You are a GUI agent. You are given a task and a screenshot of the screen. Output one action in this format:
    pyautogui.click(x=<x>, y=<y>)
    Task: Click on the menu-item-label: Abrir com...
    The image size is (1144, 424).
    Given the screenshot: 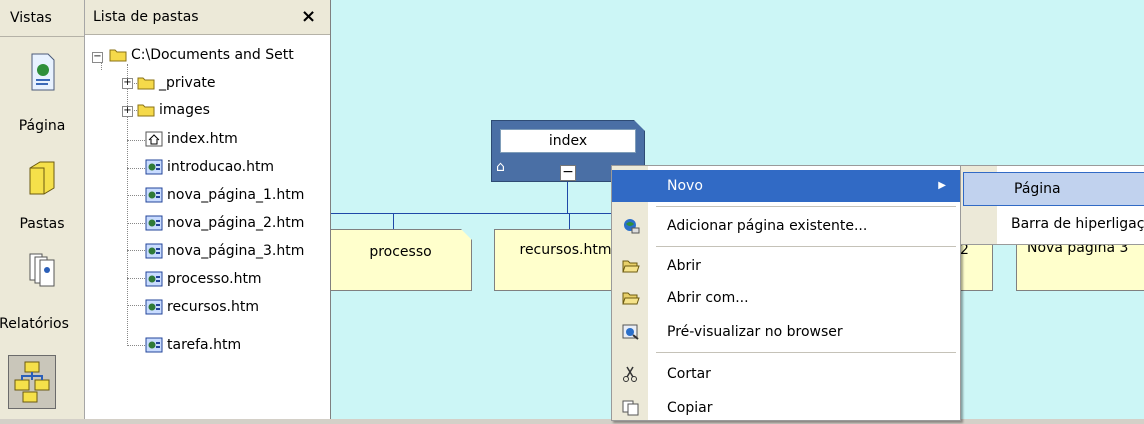 What is the action you would take?
    pyautogui.click(x=708, y=298)
    